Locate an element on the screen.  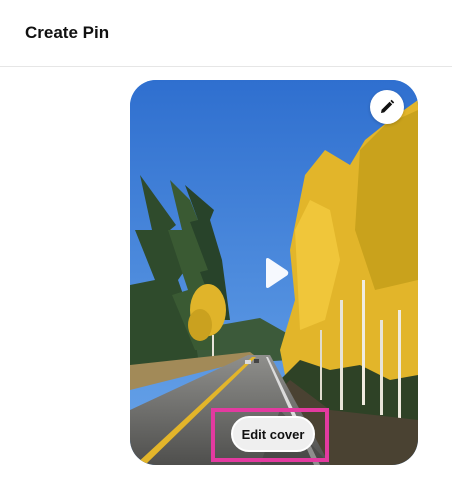
header-bar: Create Pin is located at coordinates (226, 33).